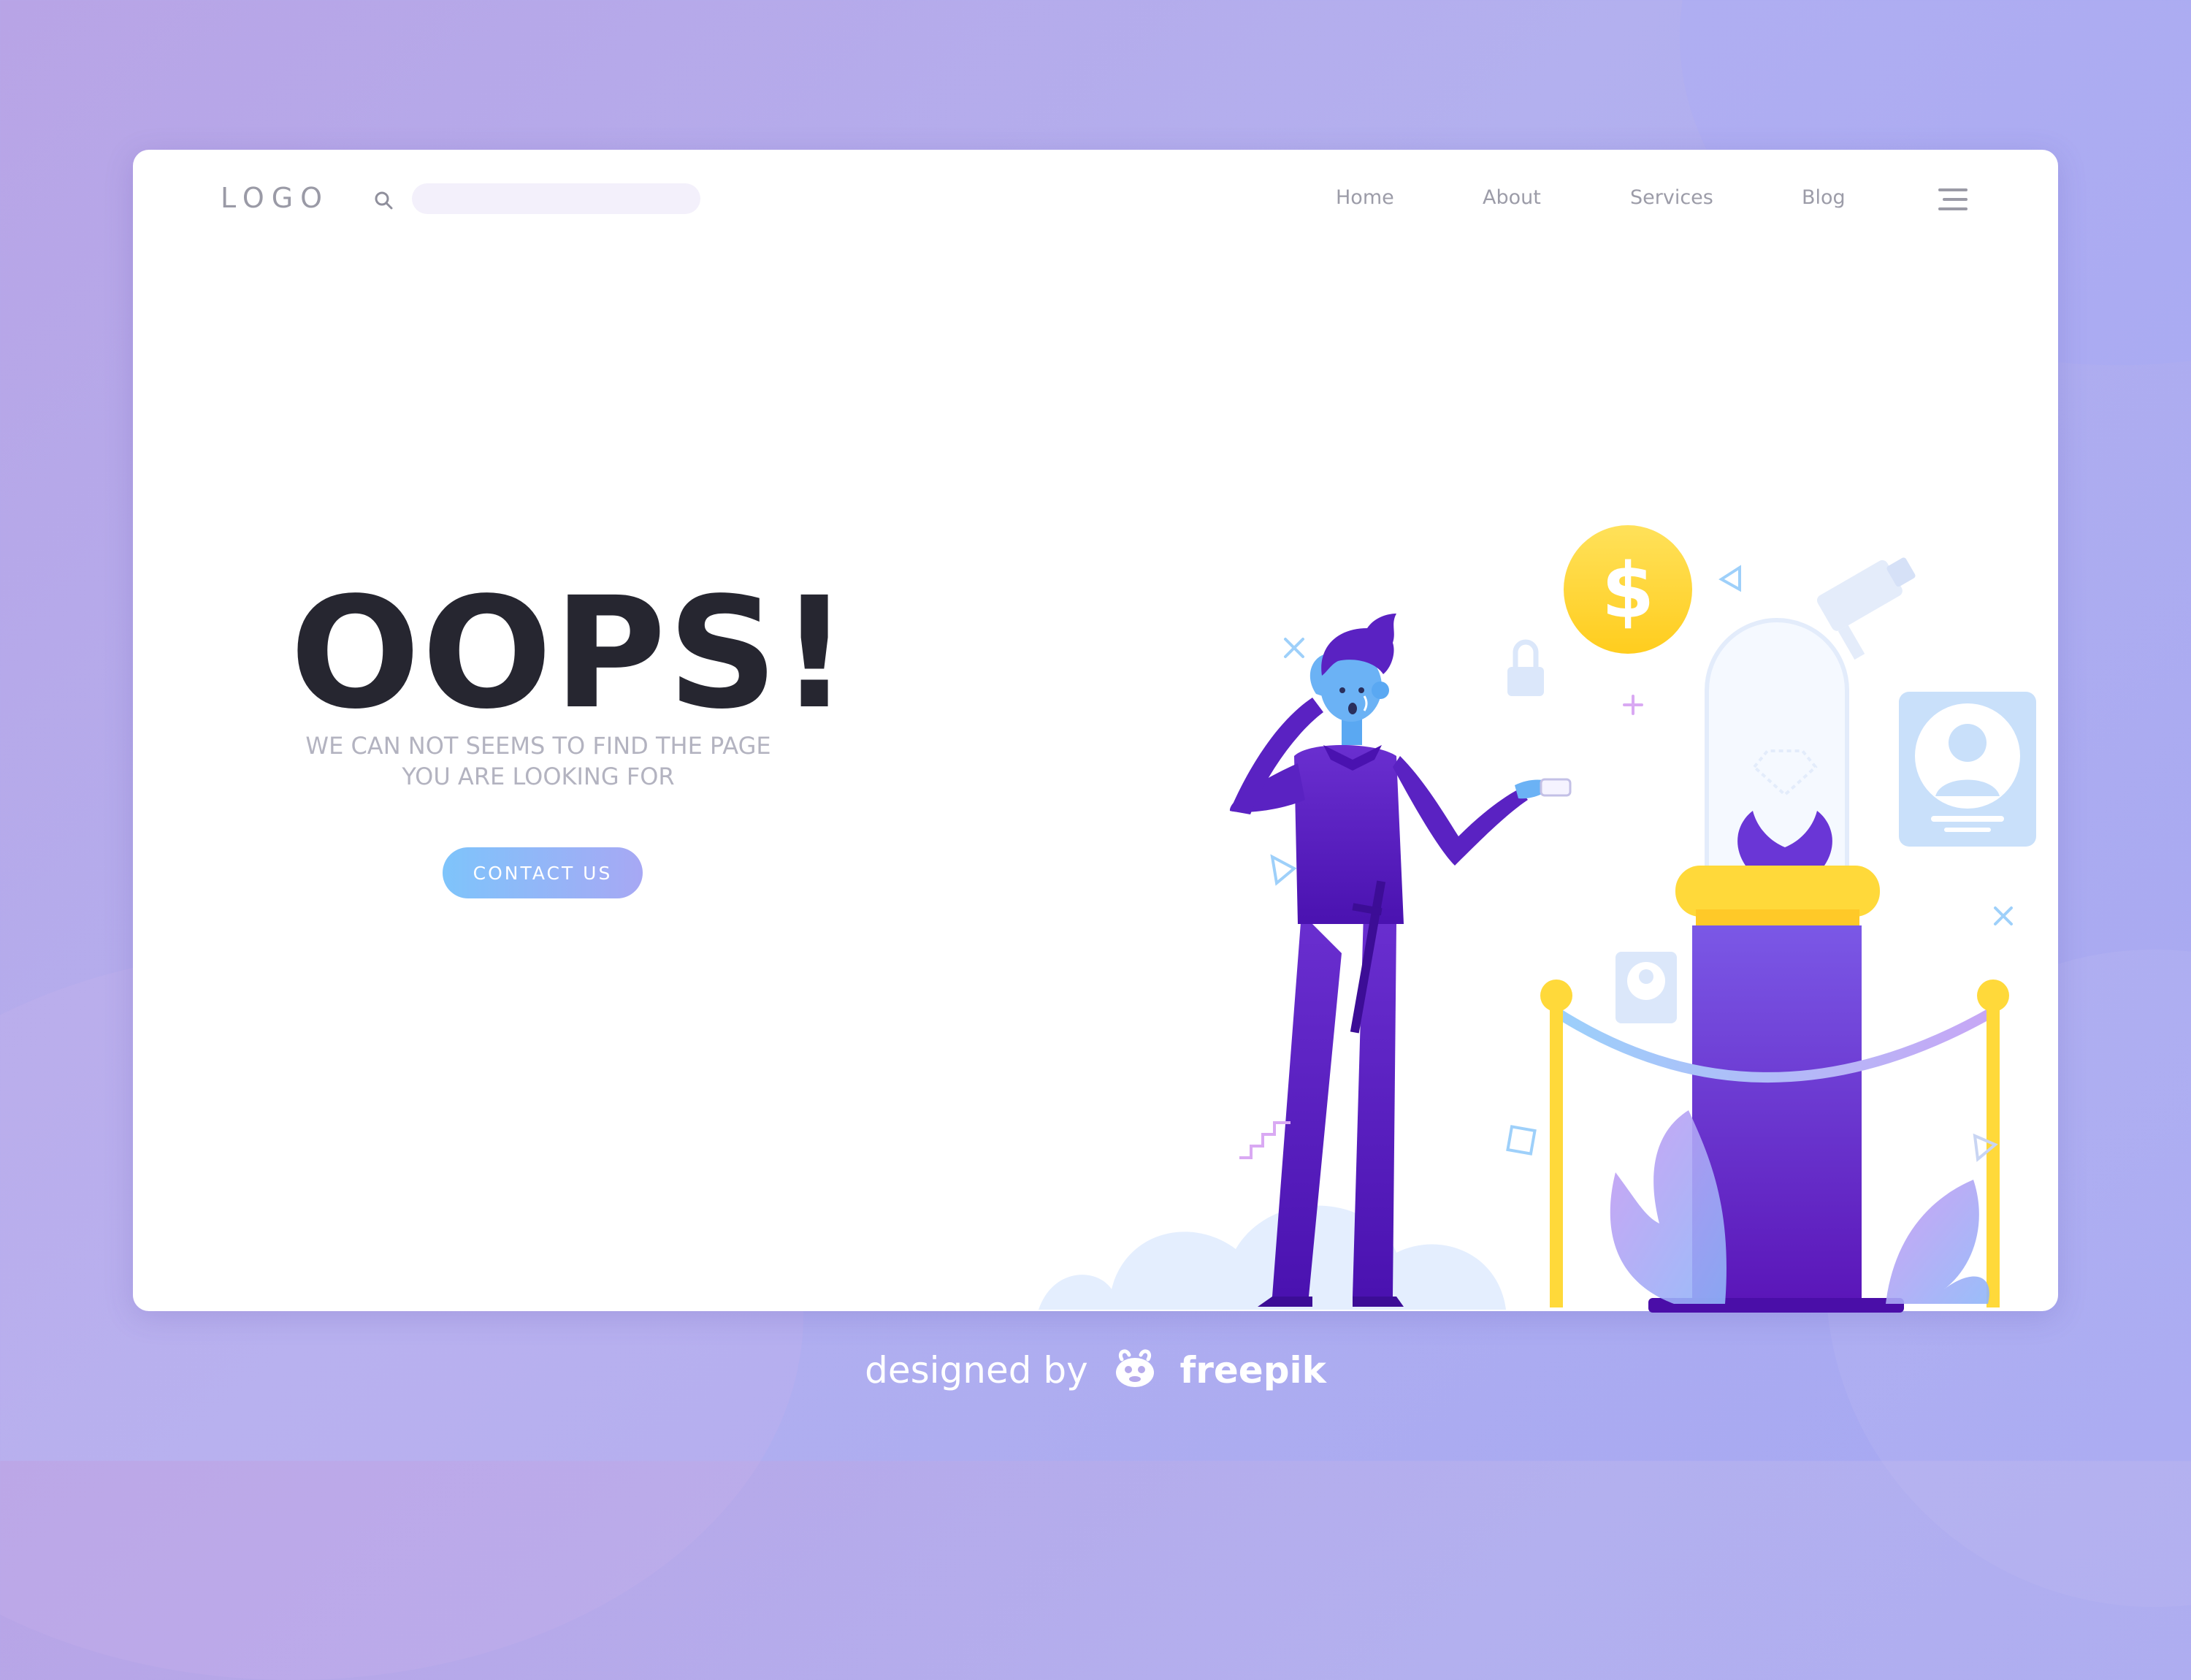 This screenshot has width=2191, height=1680. Describe the element at coordinates (1252, 1370) in the screenshot. I see `attribution-brand: freepik` at that location.